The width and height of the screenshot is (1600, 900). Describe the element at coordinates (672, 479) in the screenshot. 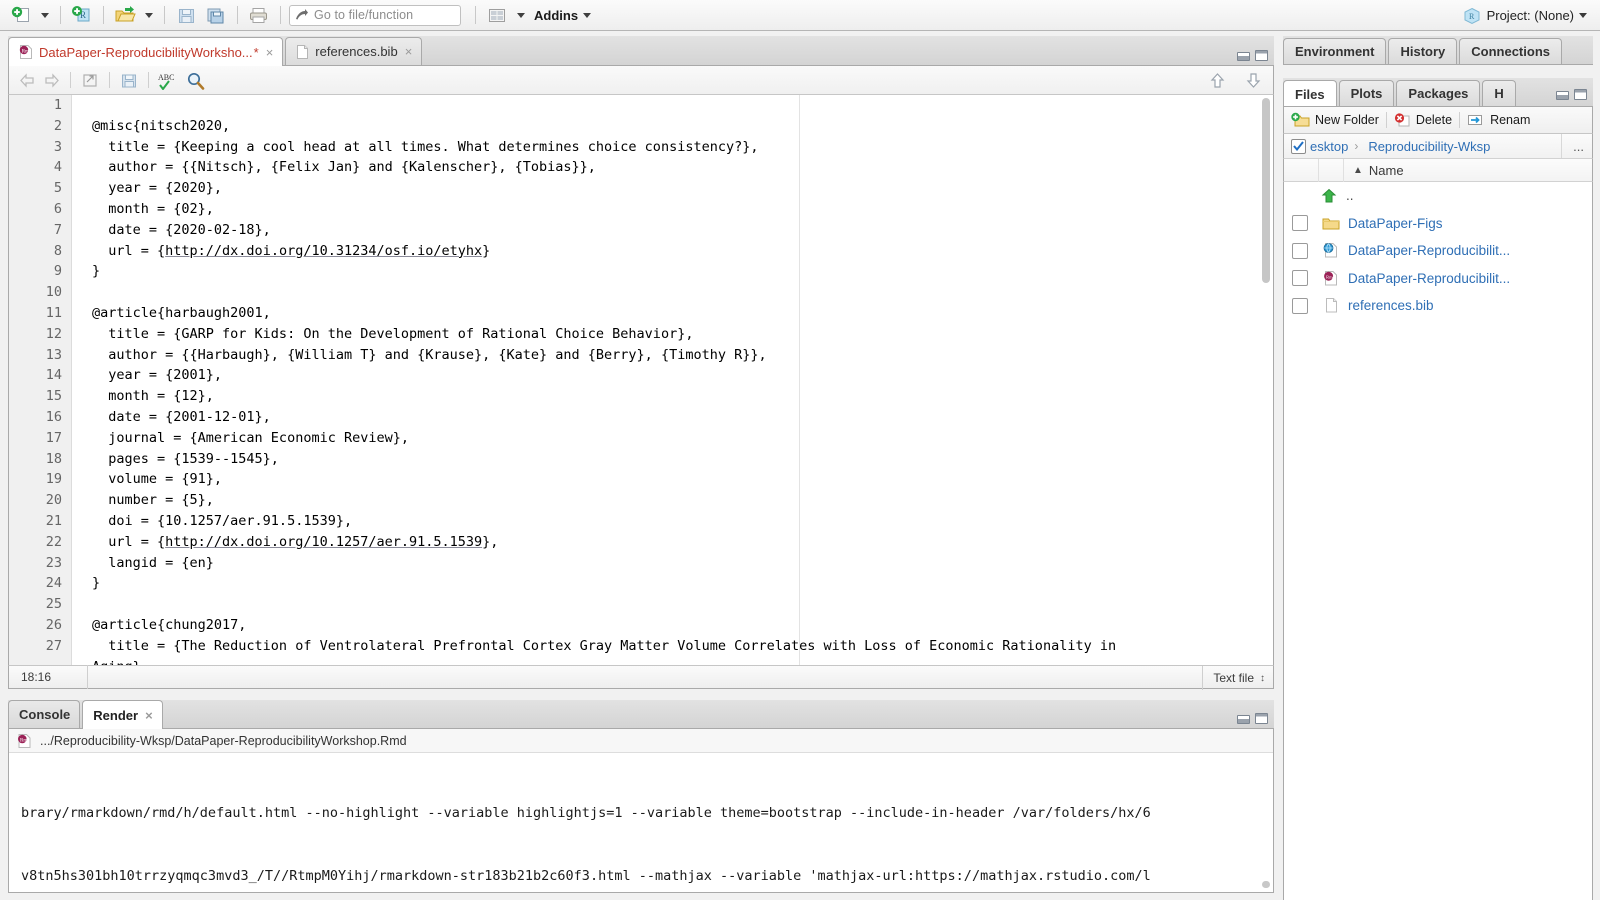

I see `code-line: volume = {91},` at that location.